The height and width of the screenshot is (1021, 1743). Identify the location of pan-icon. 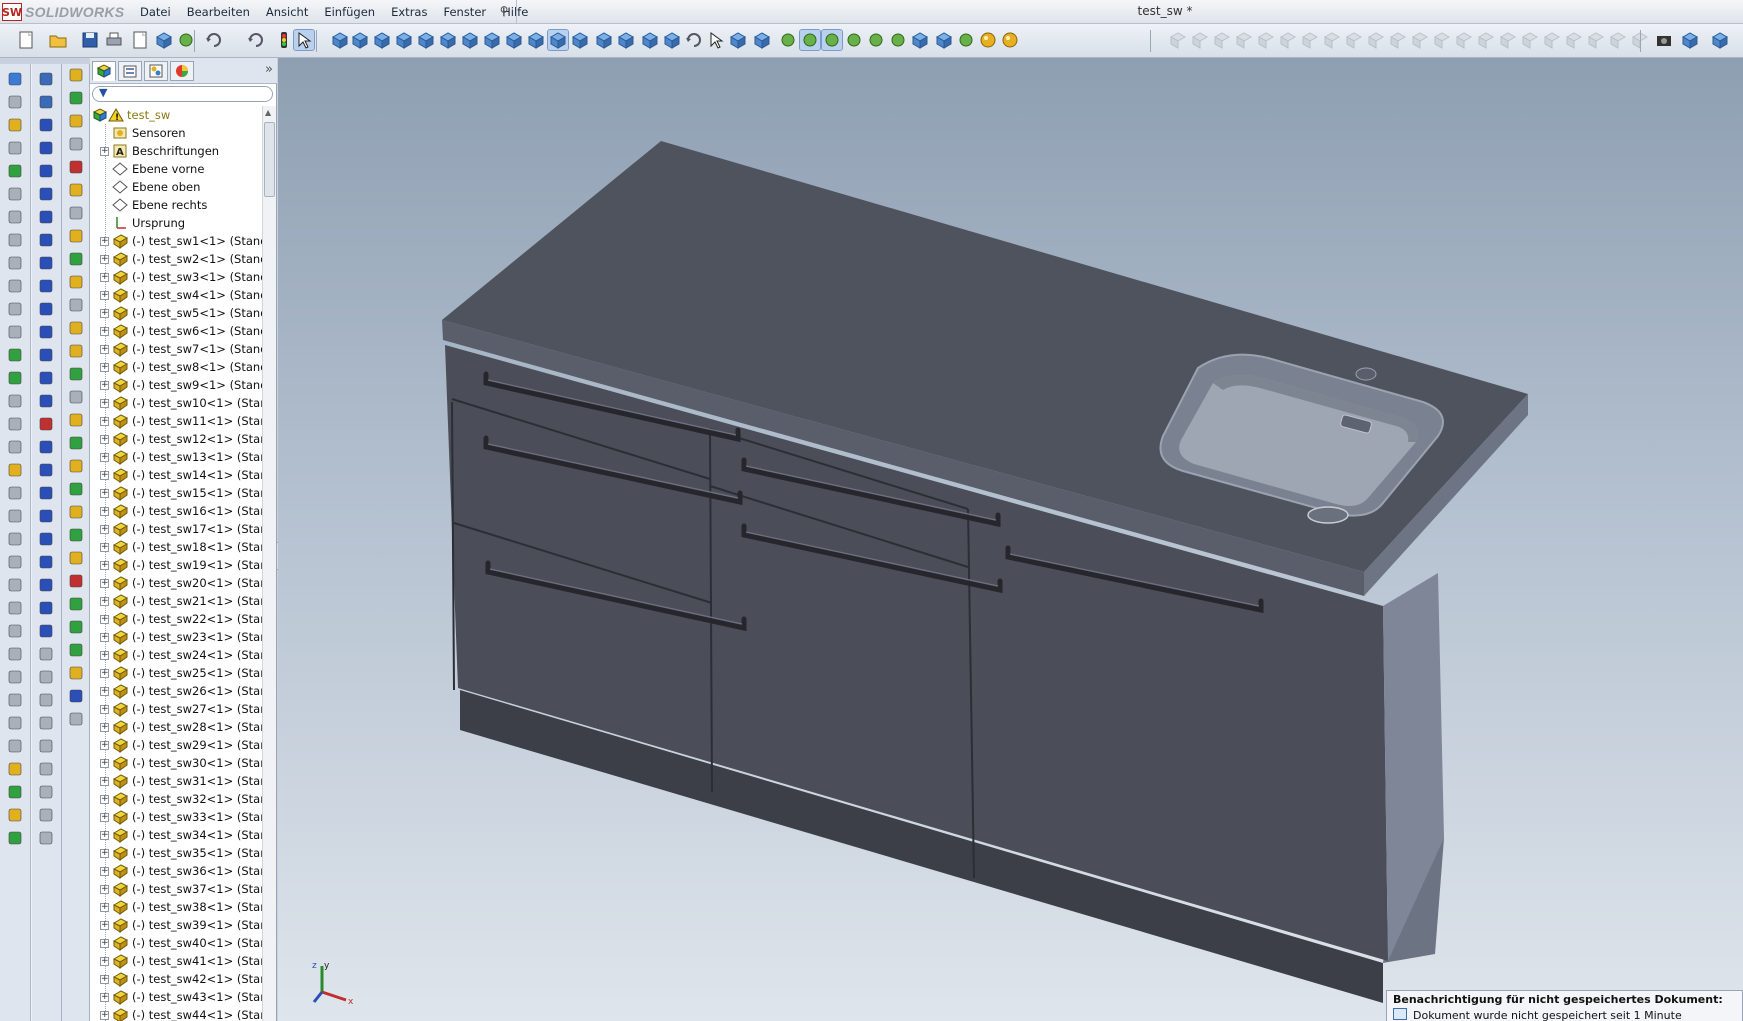
(694, 40).